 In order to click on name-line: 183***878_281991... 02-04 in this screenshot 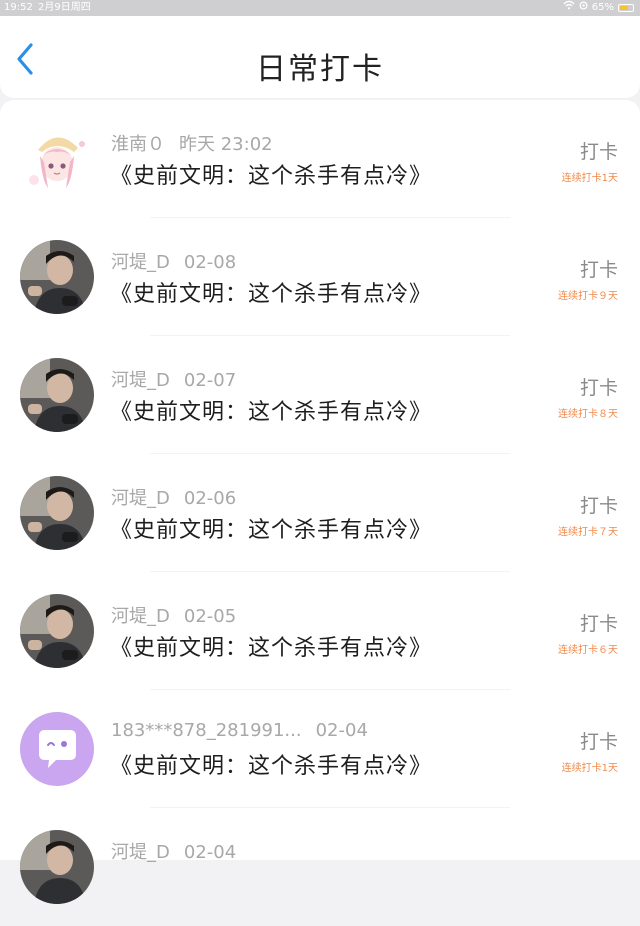, I will do `click(239, 730)`.